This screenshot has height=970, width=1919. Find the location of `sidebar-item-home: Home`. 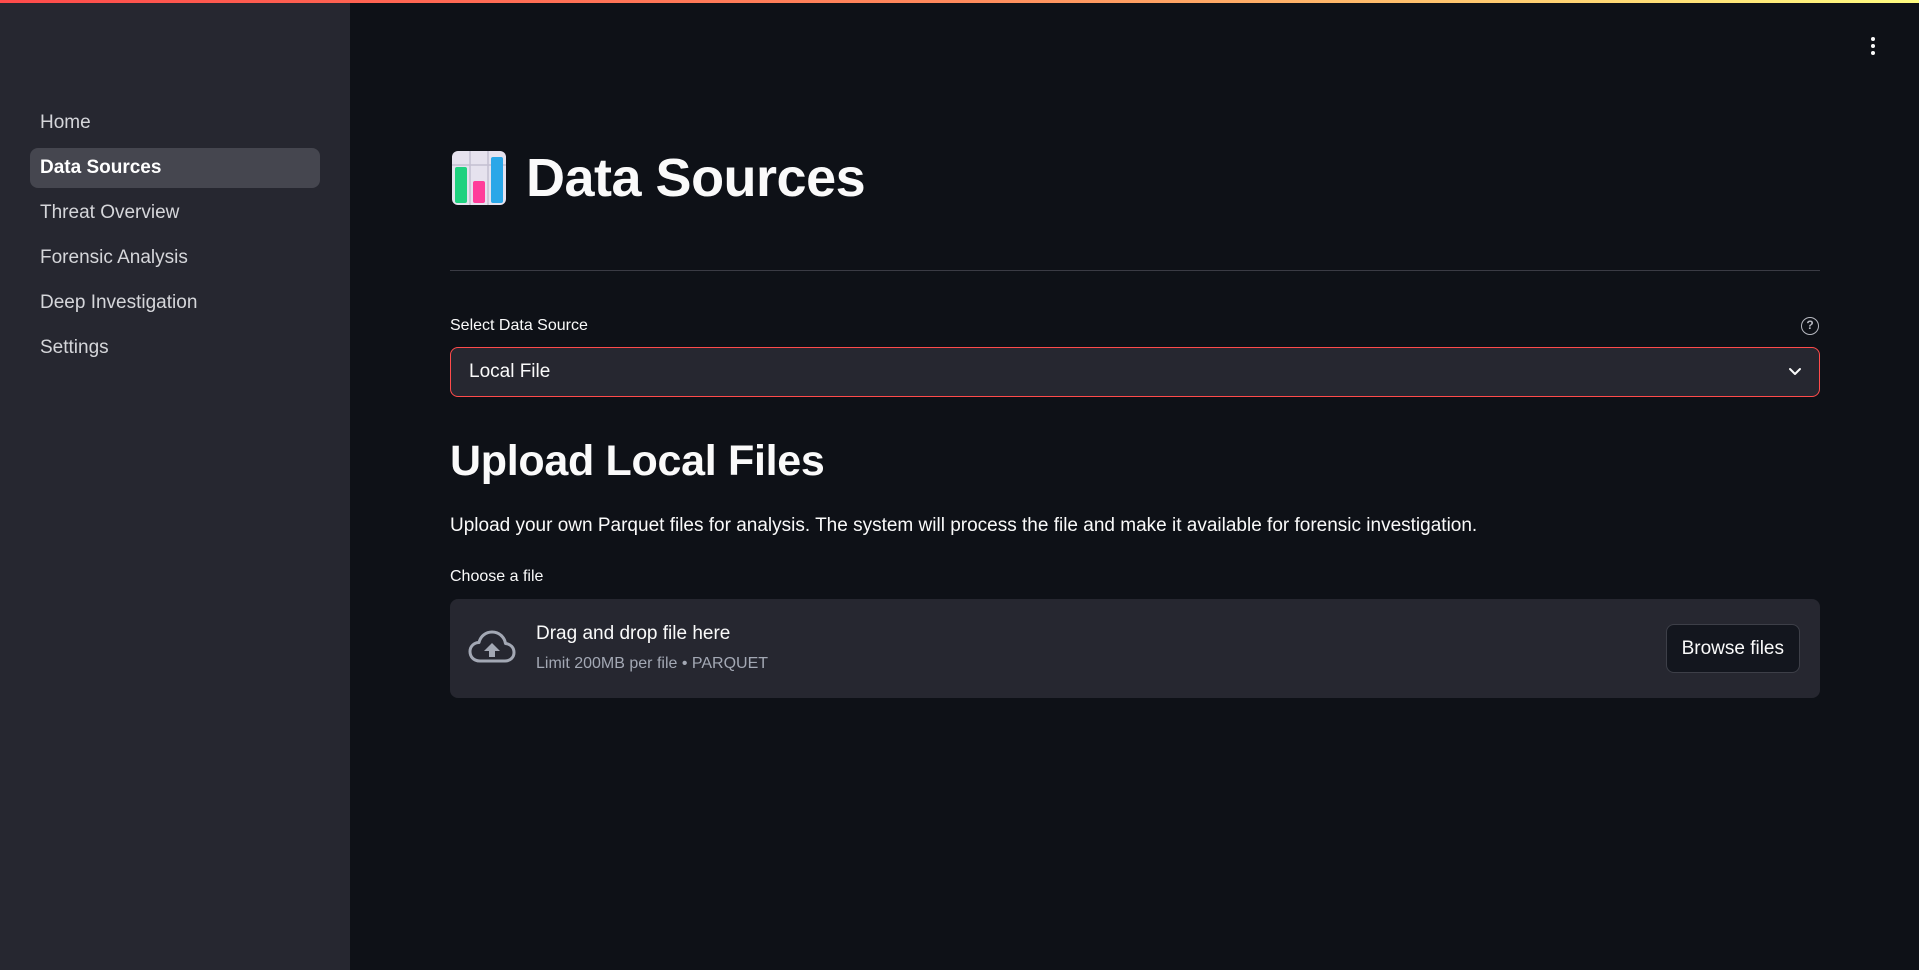

sidebar-item-home: Home is located at coordinates (175, 123).